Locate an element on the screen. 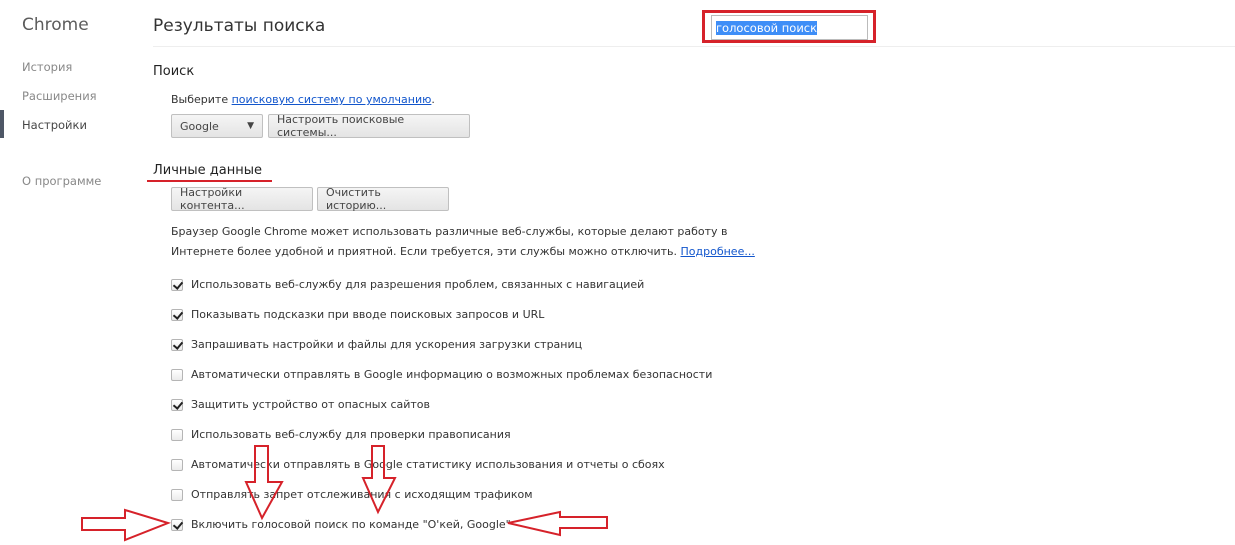  arrow-right-annotation is located at coordinates (126, 525).